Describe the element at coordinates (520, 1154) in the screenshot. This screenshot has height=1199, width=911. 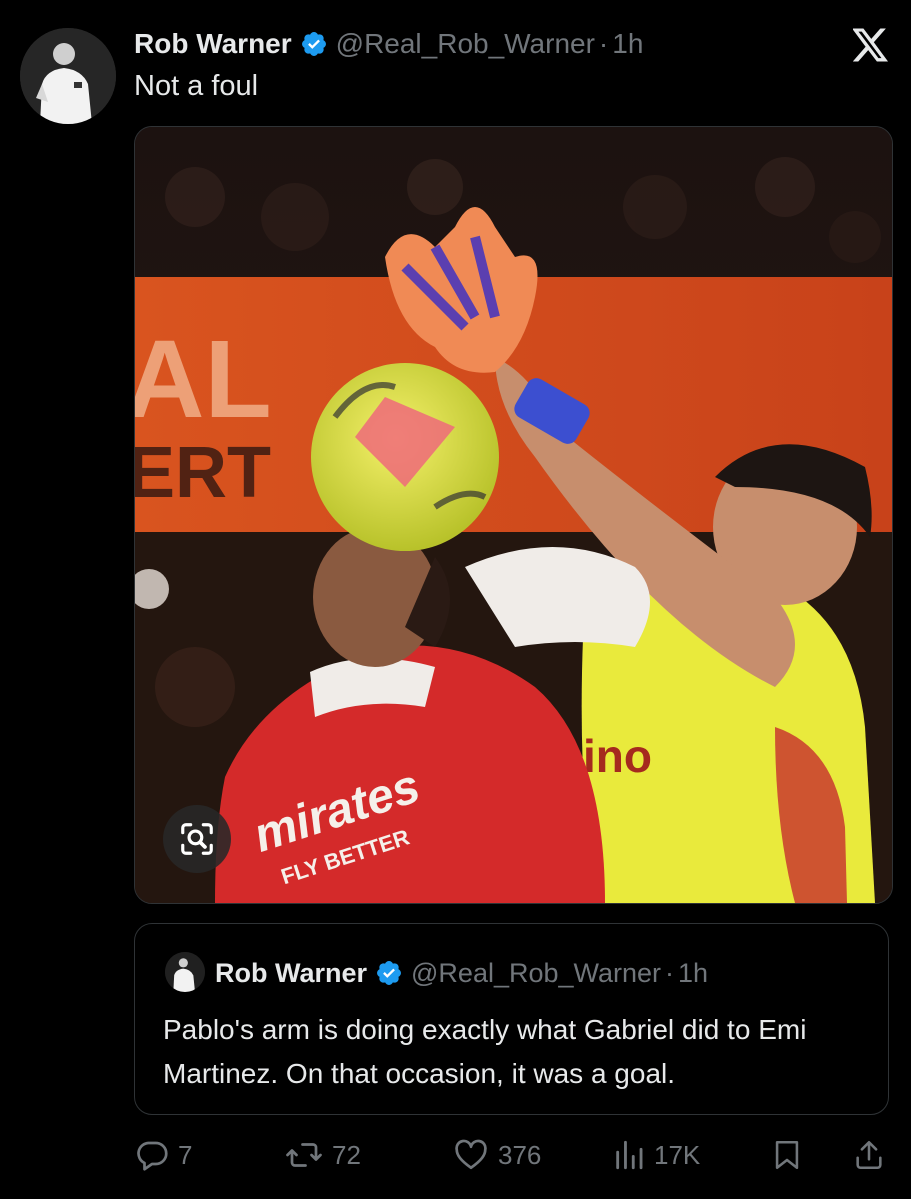
I see `like-count: 376` at that location.